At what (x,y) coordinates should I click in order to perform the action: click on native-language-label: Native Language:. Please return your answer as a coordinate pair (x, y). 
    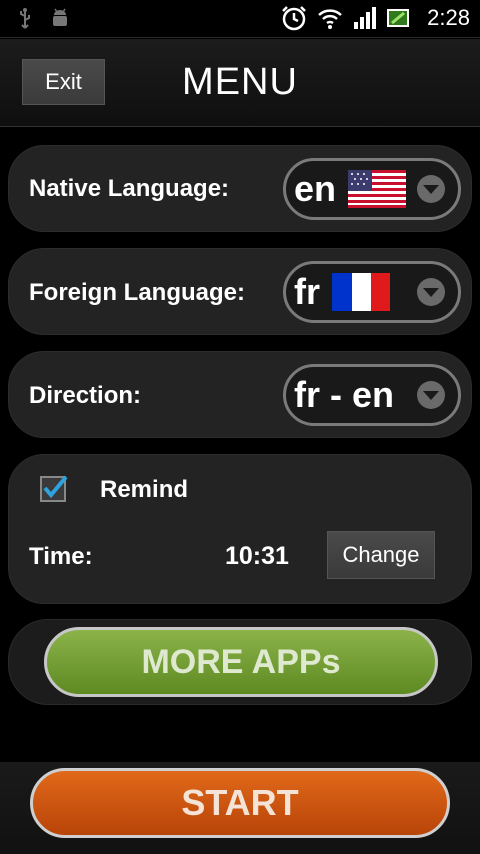
    Looking at the image, I should click on (129, 188).